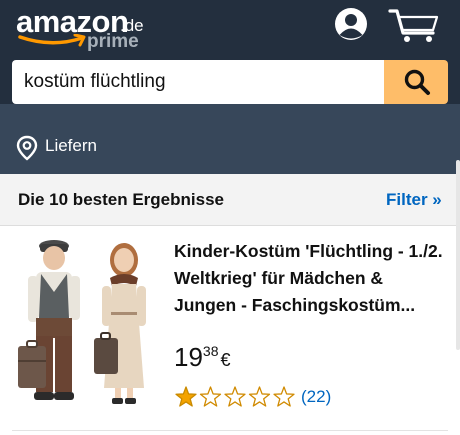  Describe the element at coordinates (52, 40) in the screenshot. I see `smile-arrow-icon` at that location.